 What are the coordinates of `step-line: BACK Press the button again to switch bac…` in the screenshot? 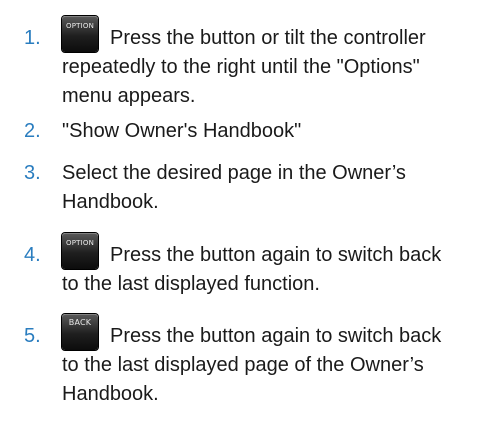 It's located at (272, 332).